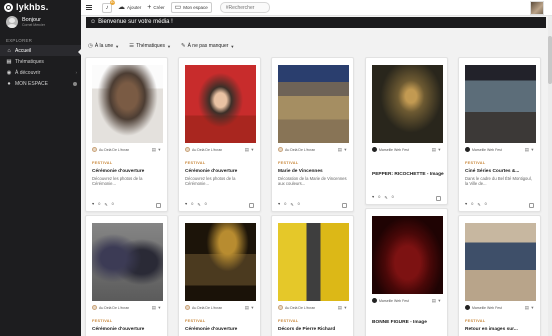 This screenshot has height=336, width=552. I want to click on filter-a-ne-pas-manquer: ✎ À ne pas manquer ▼, so click(207, 46).